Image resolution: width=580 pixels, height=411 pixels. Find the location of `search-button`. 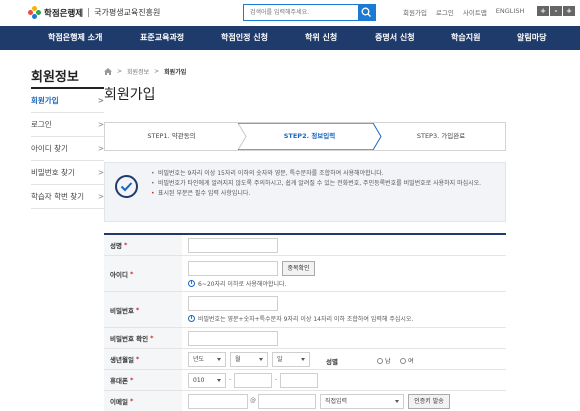

search-button is located at coordinates (366, 12).